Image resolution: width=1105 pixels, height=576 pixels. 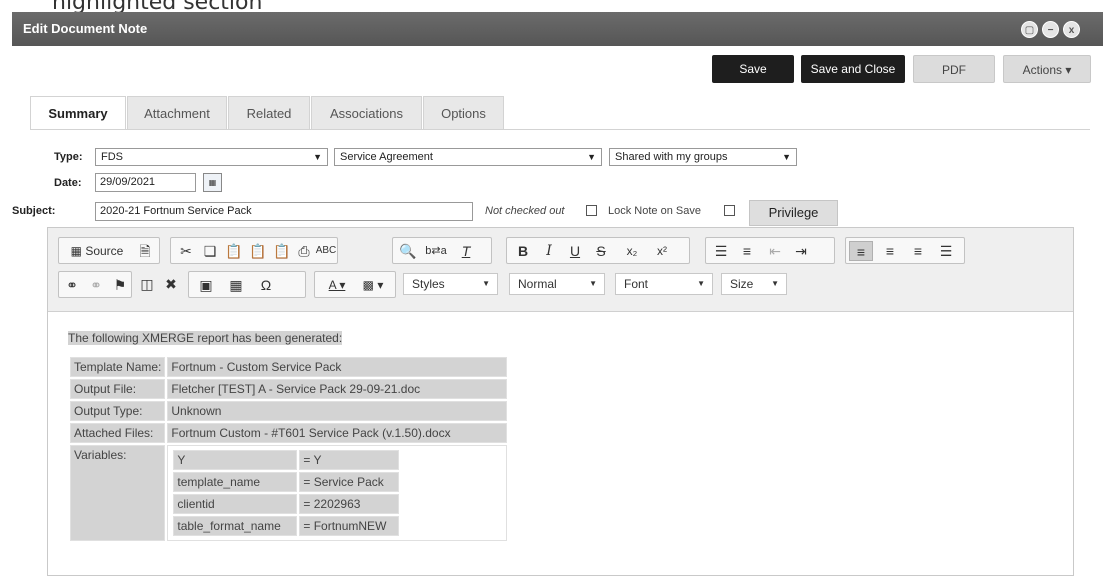 What do you see at coordinates (753, 69) in the screenshot?
I see `save-button: Save` at bounding box center [753, 69].